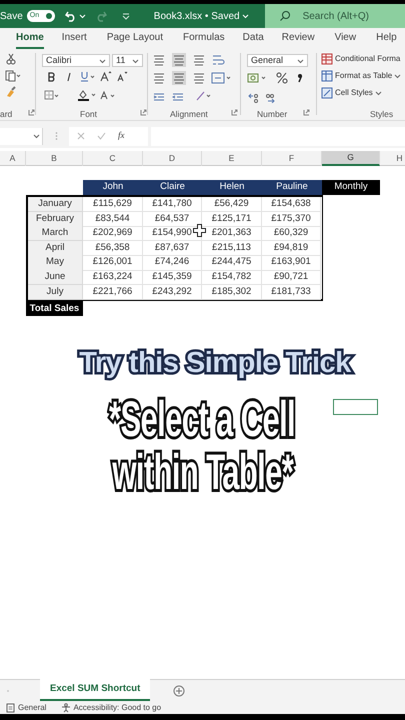 Image resolution: width=405 pixels, height=720 pixels. I want to click on align-center-icon, so click(179, 78).